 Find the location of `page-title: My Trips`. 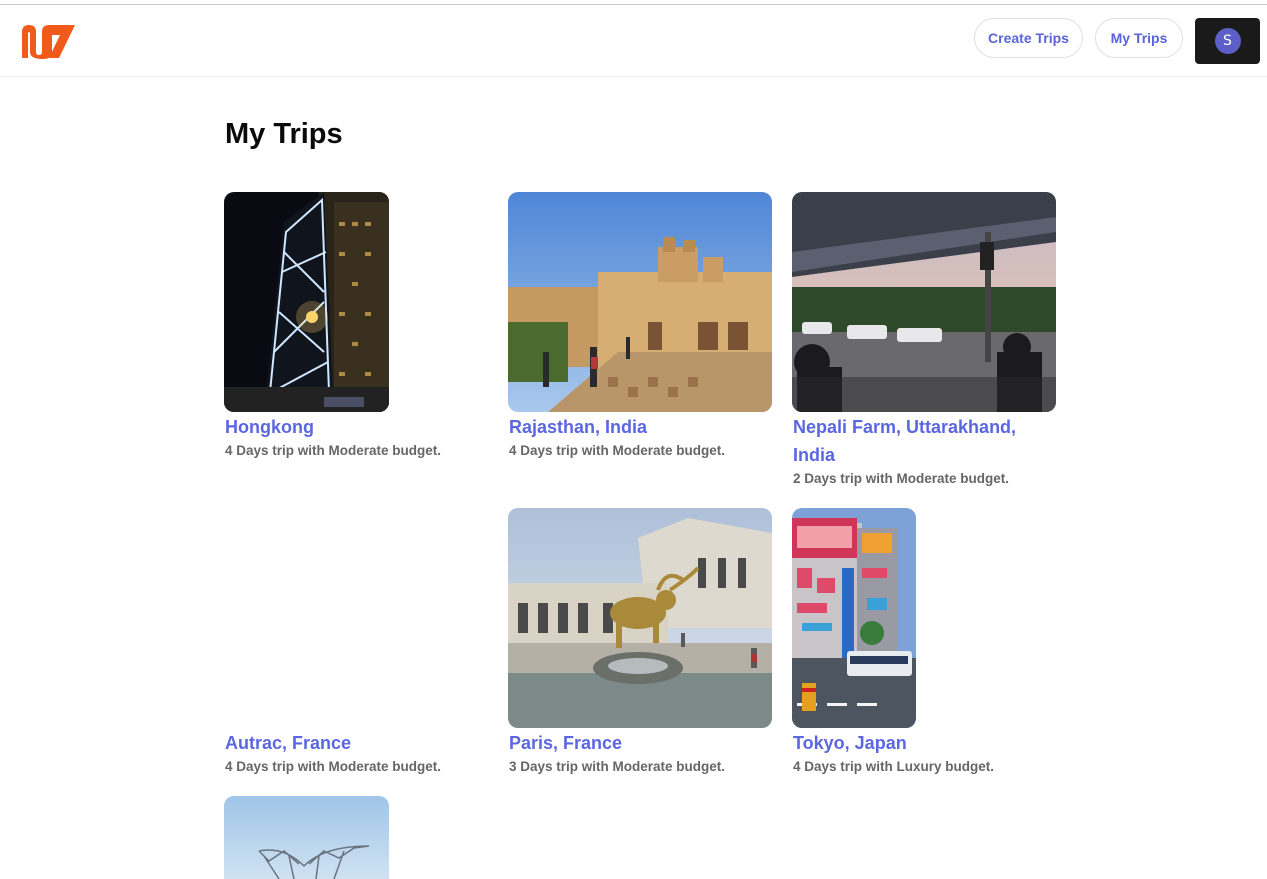

page-title: My Trips is located at coordinates (284, 134).